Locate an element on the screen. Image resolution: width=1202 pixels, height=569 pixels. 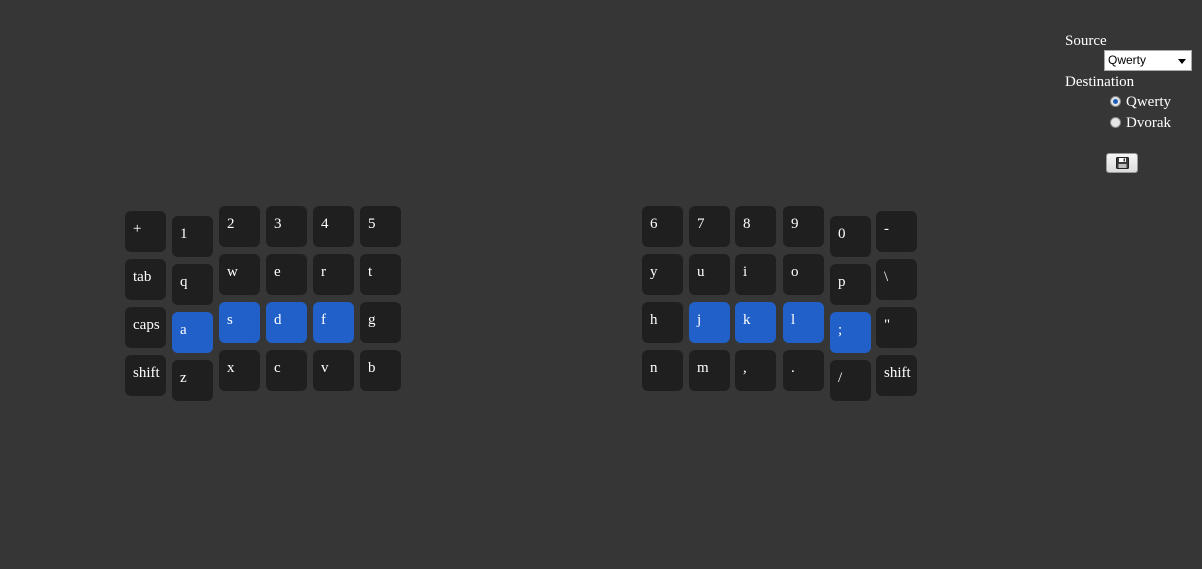
key: c is located at coordinates (286, 370).